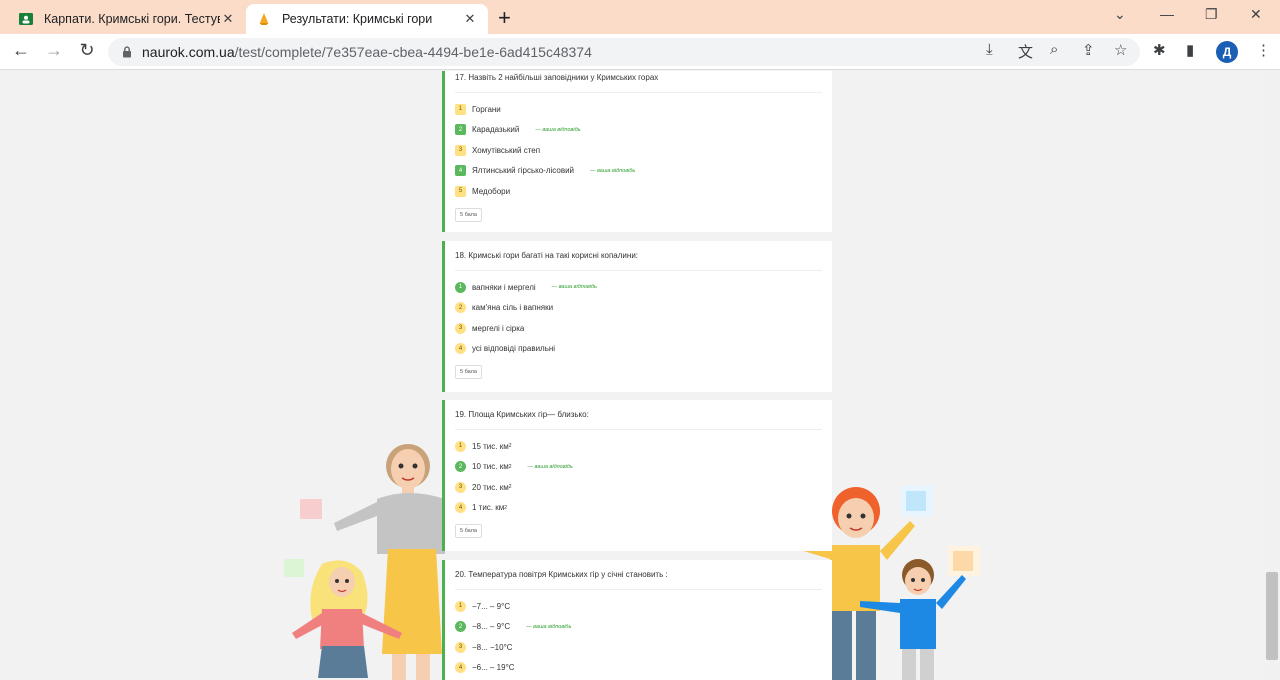  I want to click on answer-option: 5 Медобори, so click(638, 191).